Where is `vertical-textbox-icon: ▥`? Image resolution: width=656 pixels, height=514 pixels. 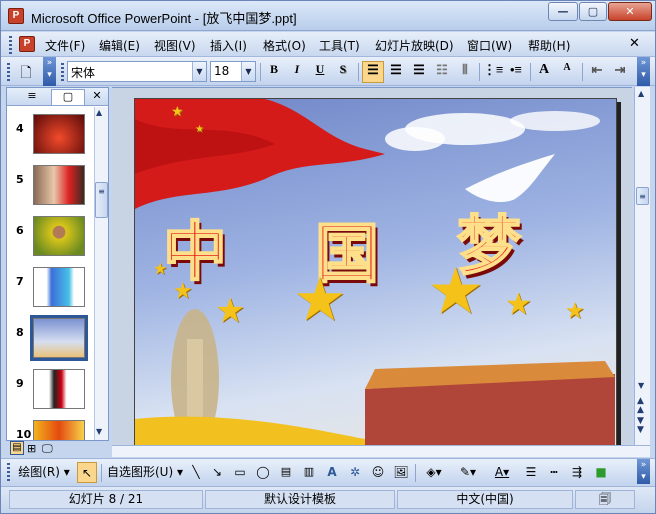 vertical-textbox-icon: ▥ is located at coordinates (309, 472).